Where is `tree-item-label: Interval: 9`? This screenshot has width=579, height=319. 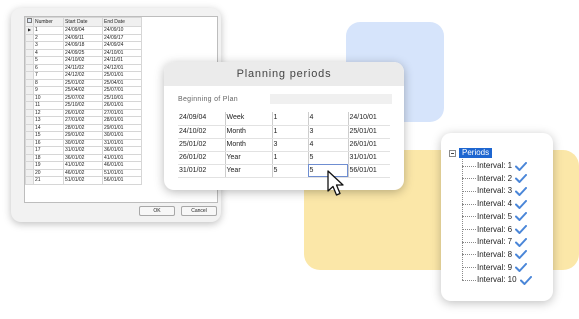
tree-item-label: Interval: 9 is located at coordinates (494, 268).